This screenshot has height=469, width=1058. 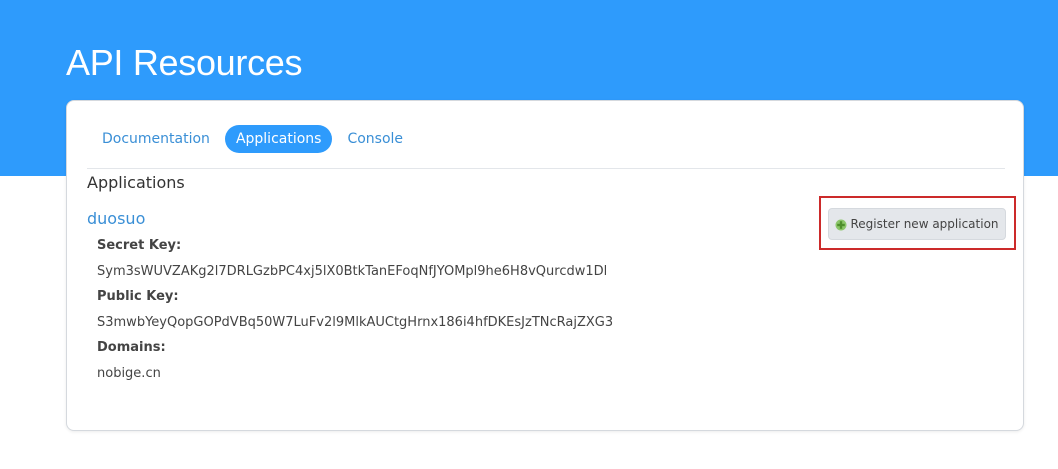 I want to click on domains-value: nobige.cn, so click(x=129, y=373).